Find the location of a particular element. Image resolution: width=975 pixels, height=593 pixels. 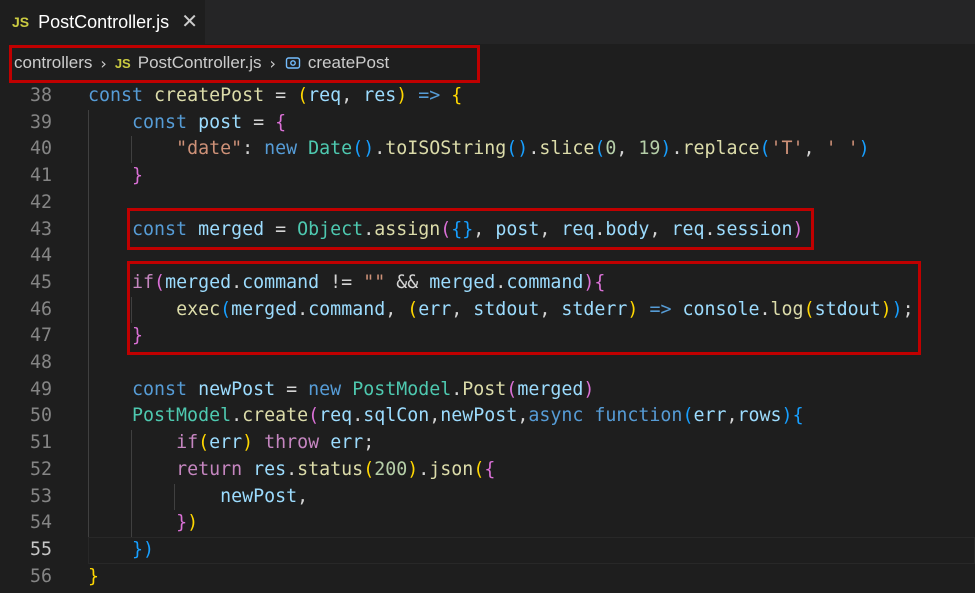

code-token: Post is located at coordinates (484, 389).